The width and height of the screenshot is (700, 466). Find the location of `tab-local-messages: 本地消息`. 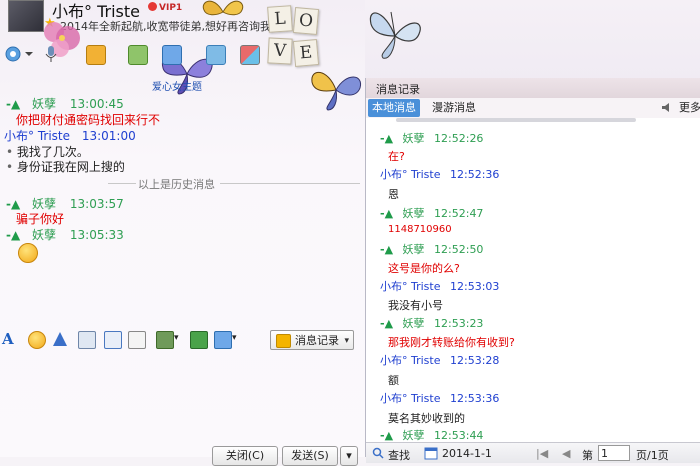

tab-local-messages: 本地消息 is located at coordinates (394, 108).